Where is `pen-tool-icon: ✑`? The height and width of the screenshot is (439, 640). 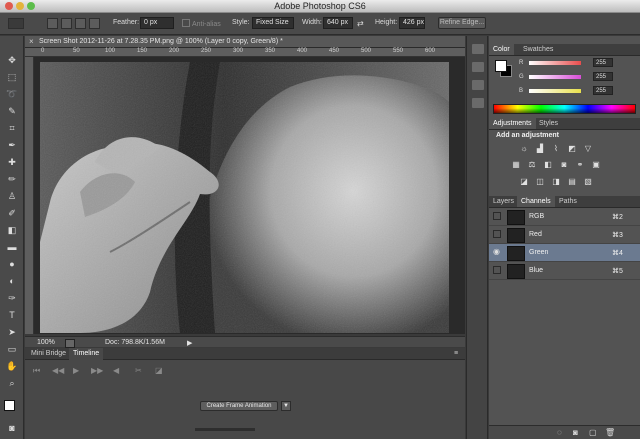 pen-tool-icon: ✑ is located at coordinates (12, 298).